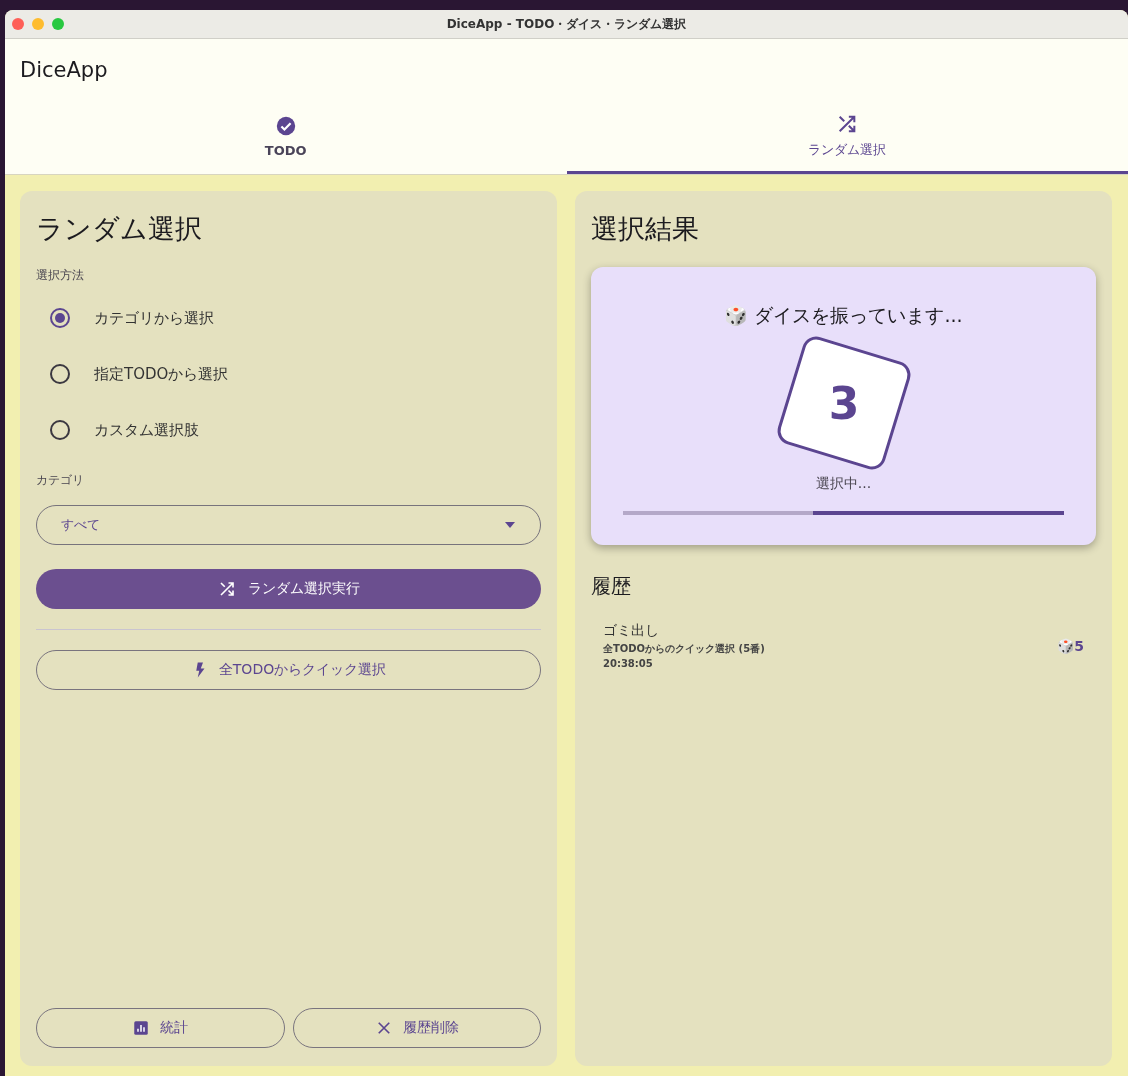  I want to click on shuffle-icon, so click(226, 589).